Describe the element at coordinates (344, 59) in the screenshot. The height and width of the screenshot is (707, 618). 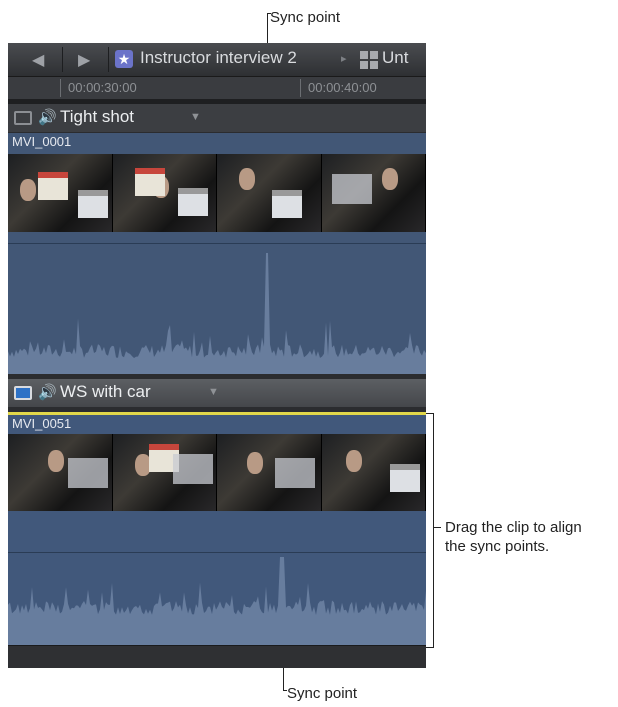
I see `breadcrumb-arrow-icon: ▸` at that location.